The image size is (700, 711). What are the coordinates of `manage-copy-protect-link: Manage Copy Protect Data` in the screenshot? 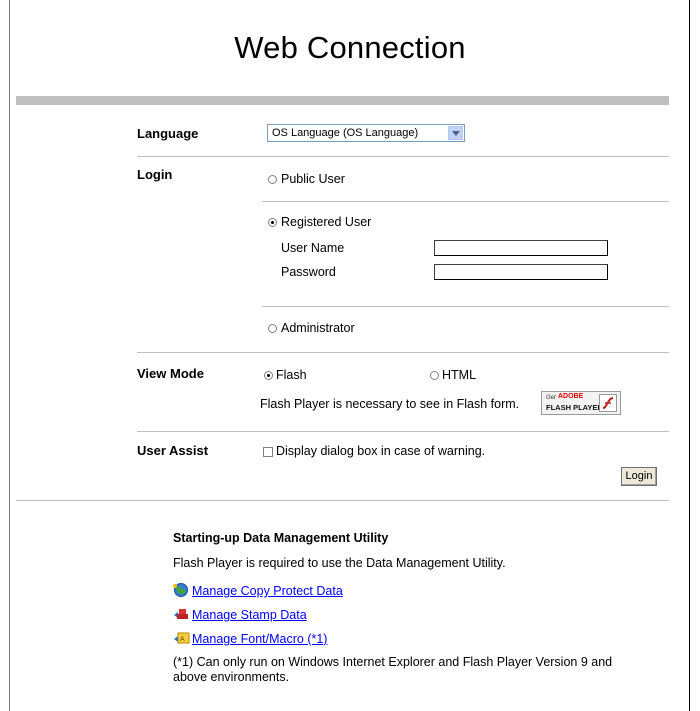 It's located at (267, 591).